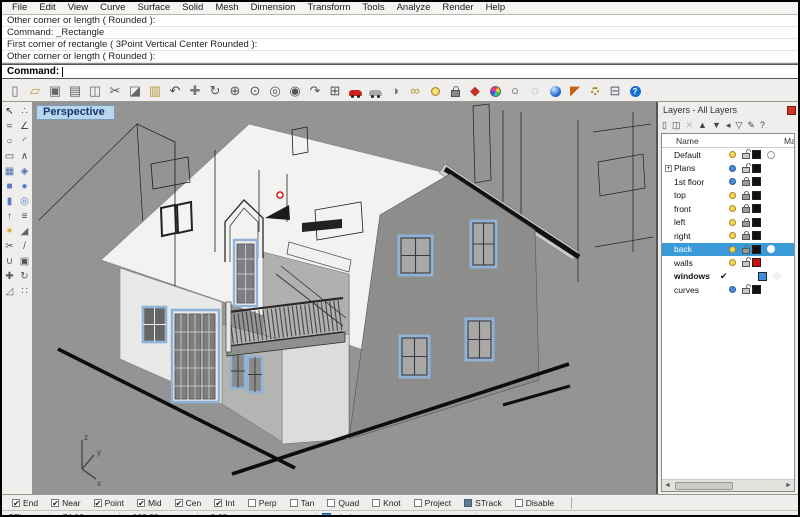 This screenshot has height=517, width=800. I want to click on rotate-icon: ↻, so click(24, 276).